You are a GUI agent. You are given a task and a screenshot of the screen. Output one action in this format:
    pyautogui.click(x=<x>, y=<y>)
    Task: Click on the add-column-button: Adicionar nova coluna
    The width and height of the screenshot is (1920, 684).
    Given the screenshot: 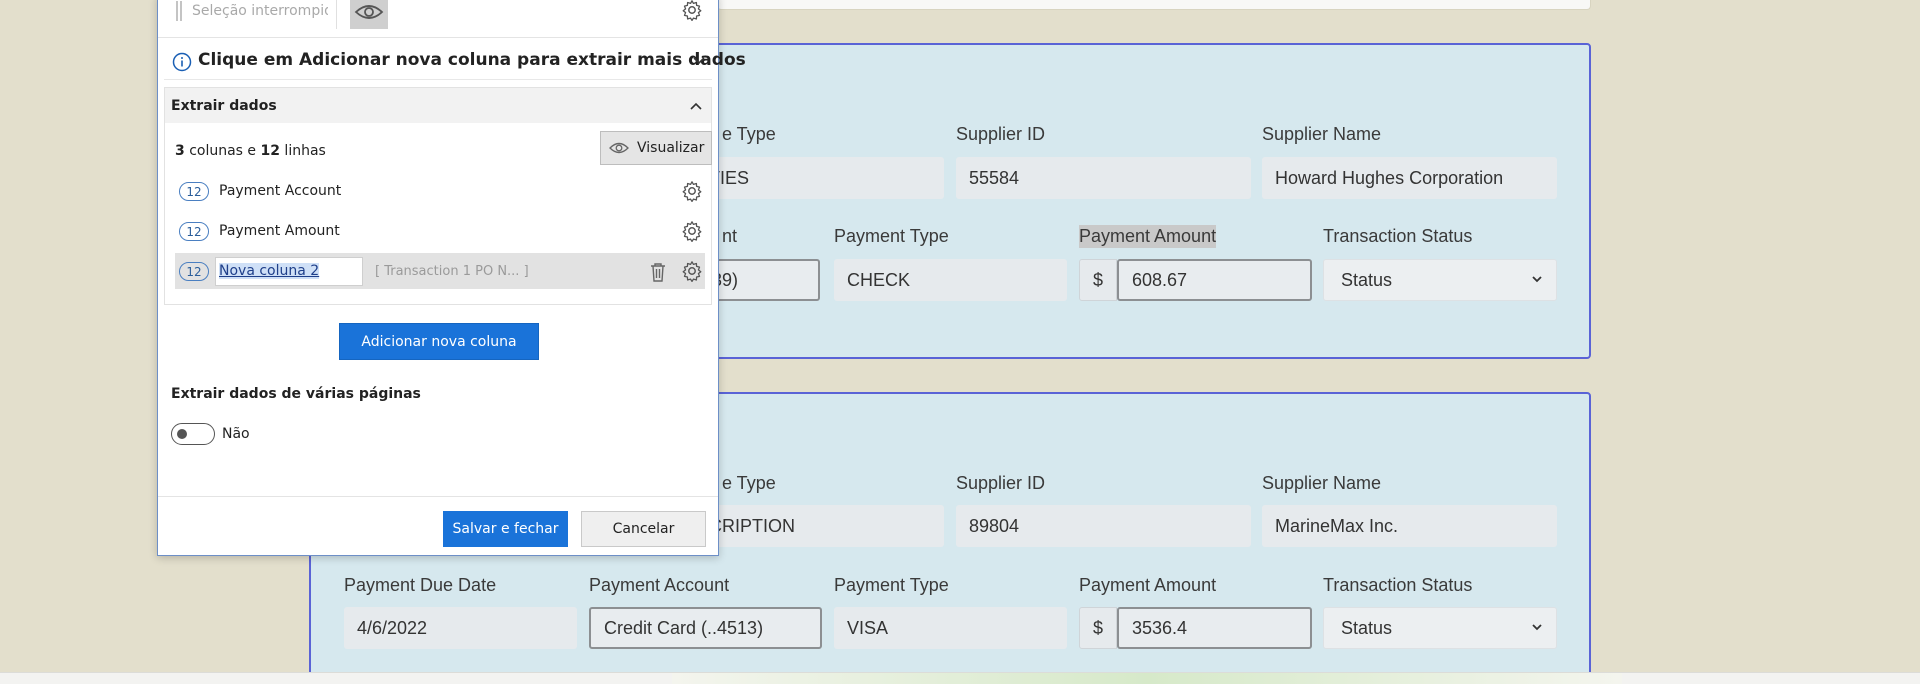 What is the action you would take?
    pyautogui.click(x=439, y=341)
    